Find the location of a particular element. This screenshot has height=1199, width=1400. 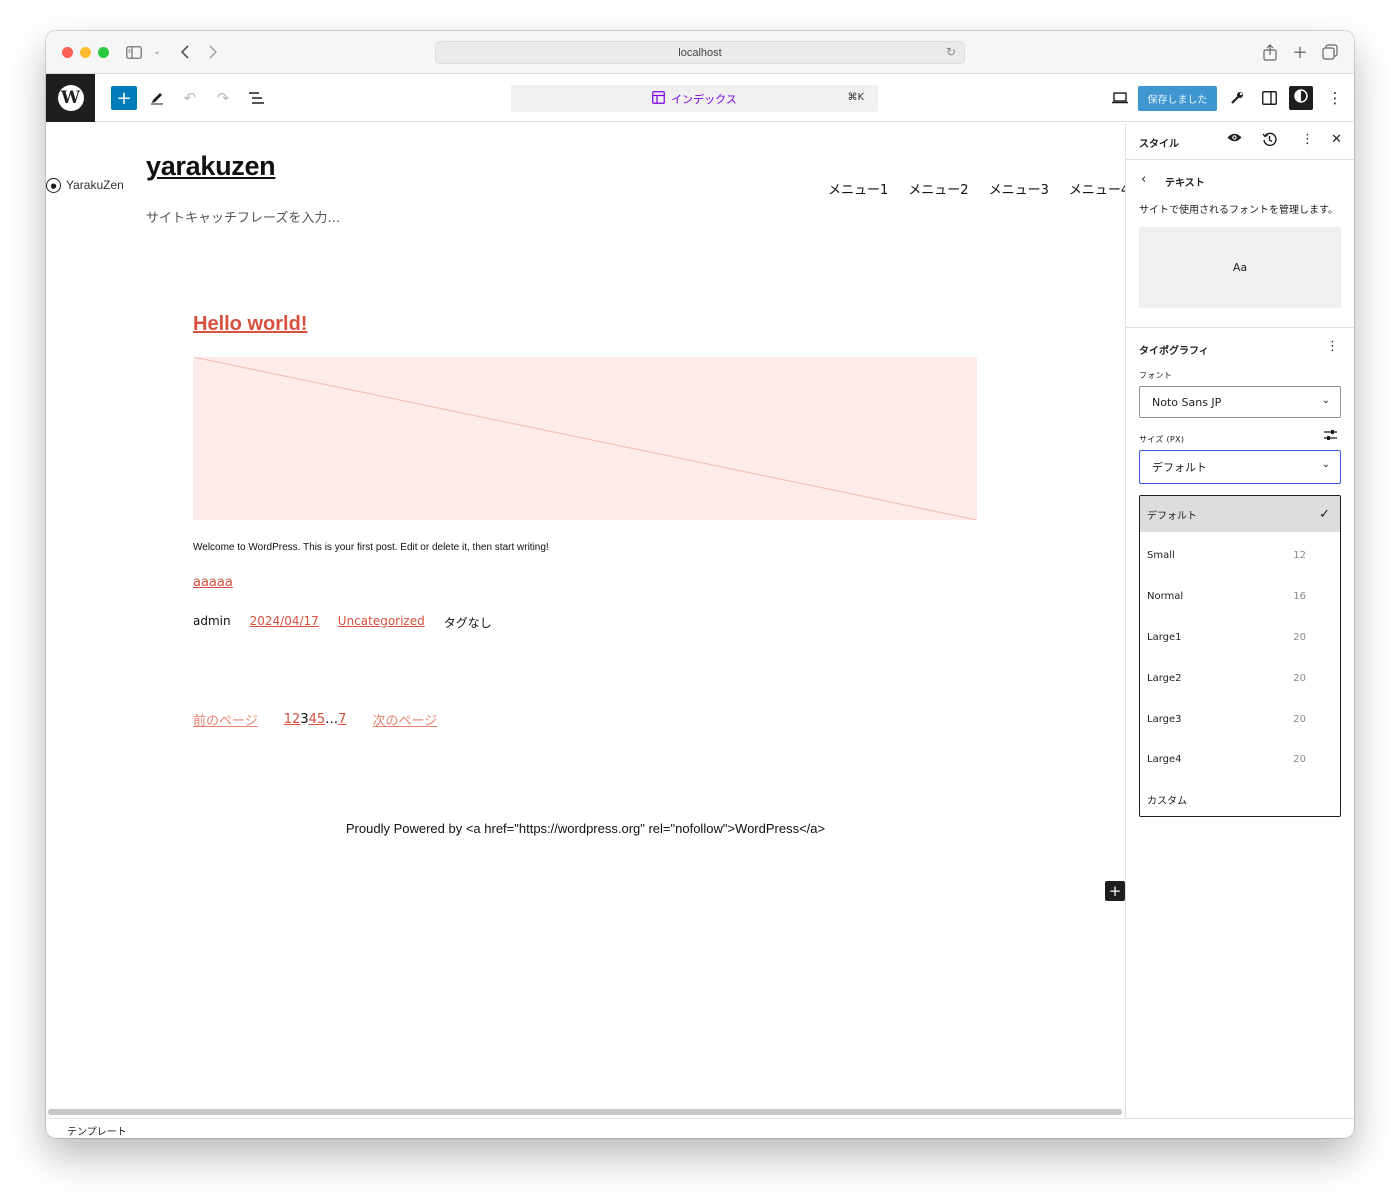

scrollbar-thumb is located at coordinates (585, 1112).